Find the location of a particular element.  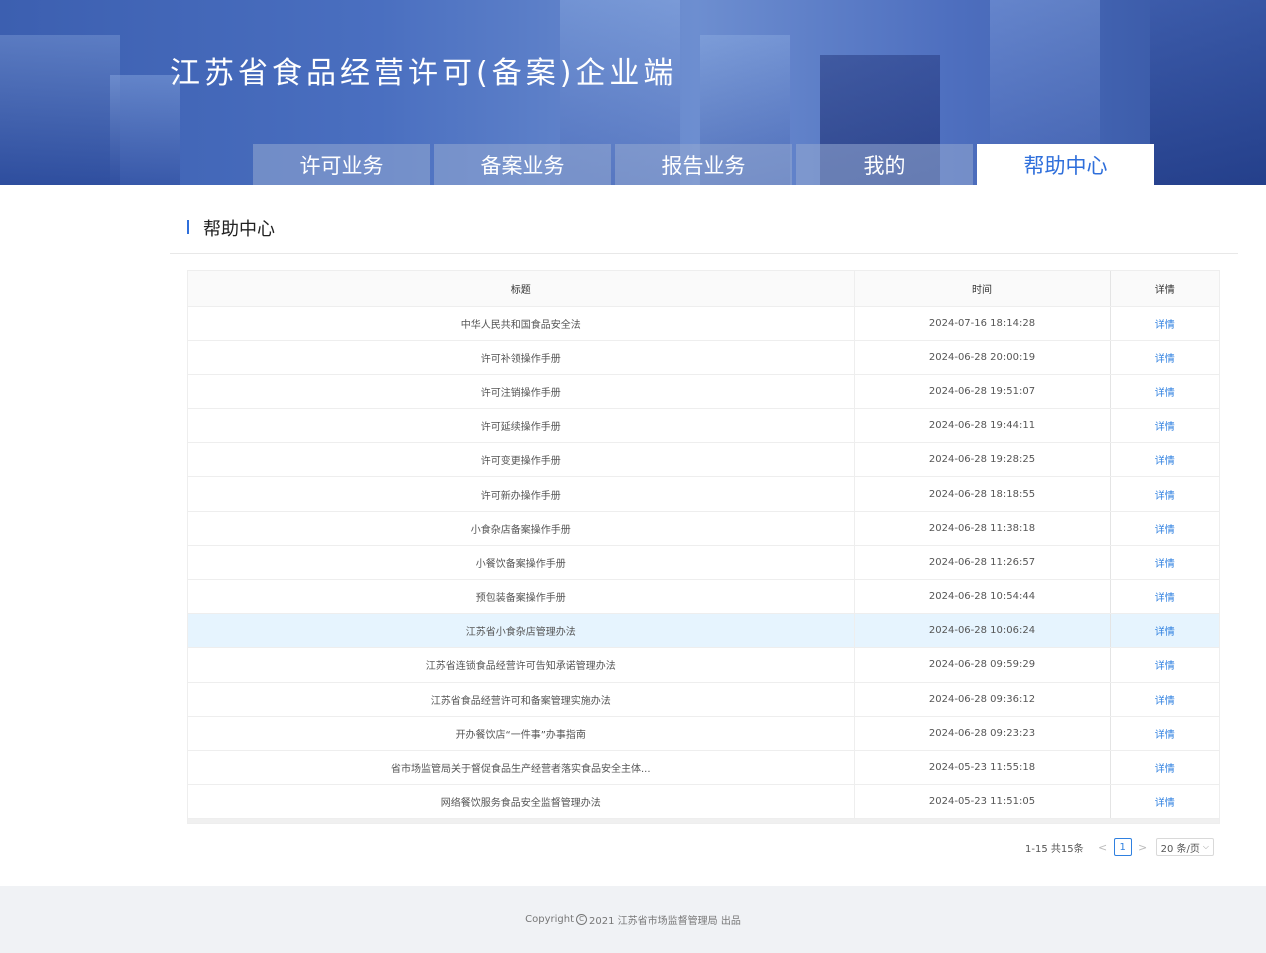

cell-time: 2024-06-28 09:23:23 is located at coordinates (982, 733).